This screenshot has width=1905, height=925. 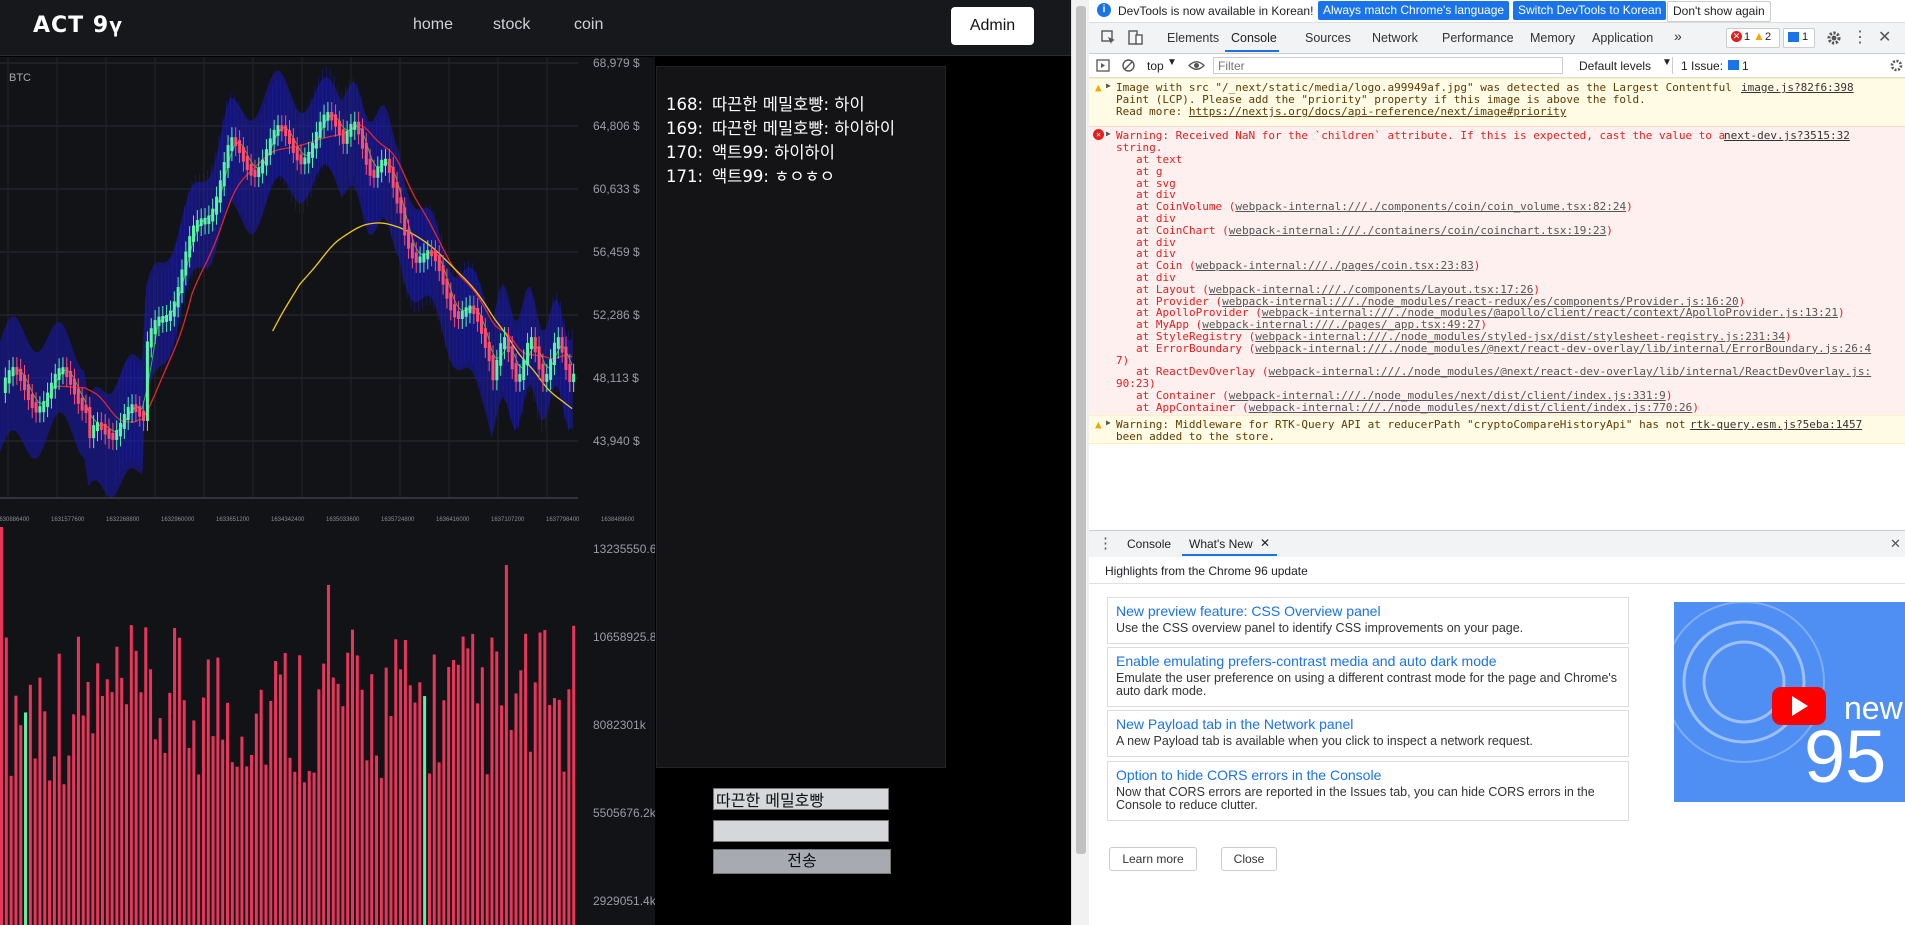 I want to click on settings-gear-icon, so click(x=1834, y=38).